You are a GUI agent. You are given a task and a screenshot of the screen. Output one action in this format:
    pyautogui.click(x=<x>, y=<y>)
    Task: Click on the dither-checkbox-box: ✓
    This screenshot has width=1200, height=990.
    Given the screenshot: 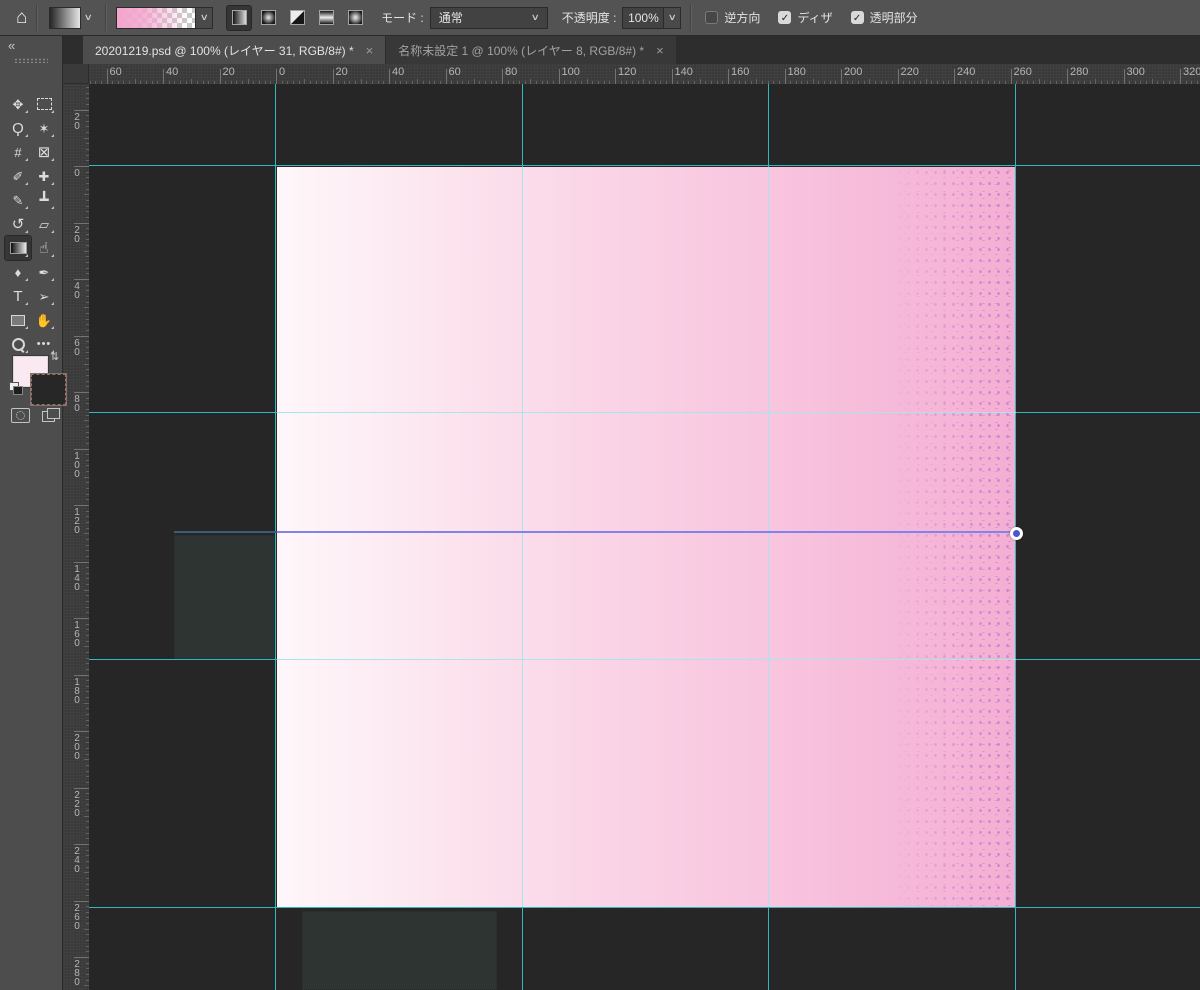 What is the action you would take?
    pyautogui.click(x=785, y=17)
    